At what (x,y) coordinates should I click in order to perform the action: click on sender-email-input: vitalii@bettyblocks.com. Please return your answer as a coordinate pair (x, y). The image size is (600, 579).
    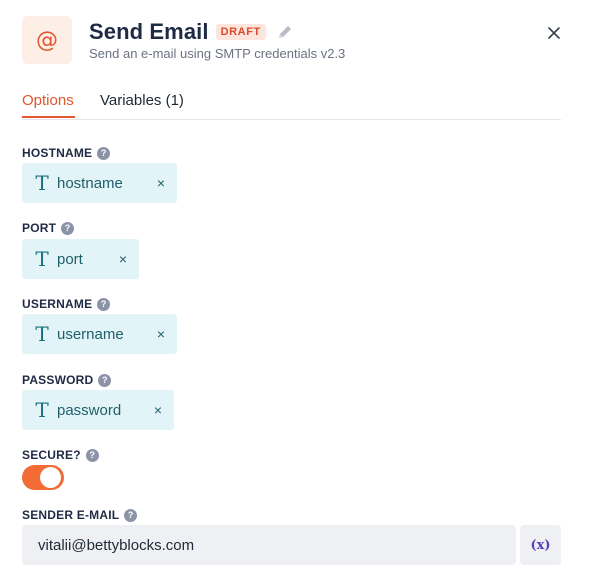
    Looking at the image, I should click on (269, 545).